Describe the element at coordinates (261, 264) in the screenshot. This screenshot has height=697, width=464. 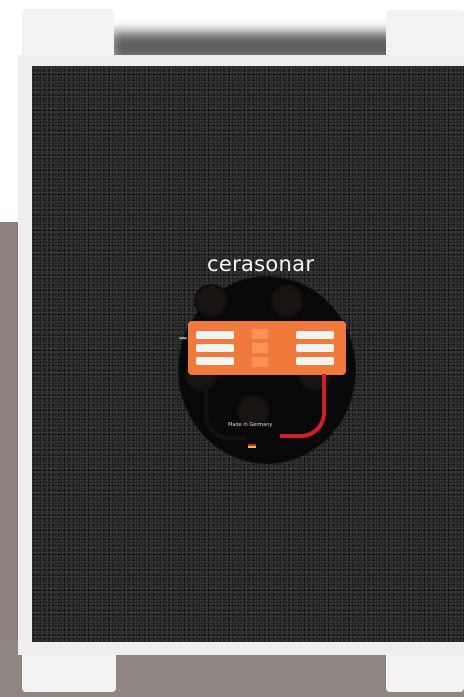
I see `brand-logo: cerasonar` at that location.